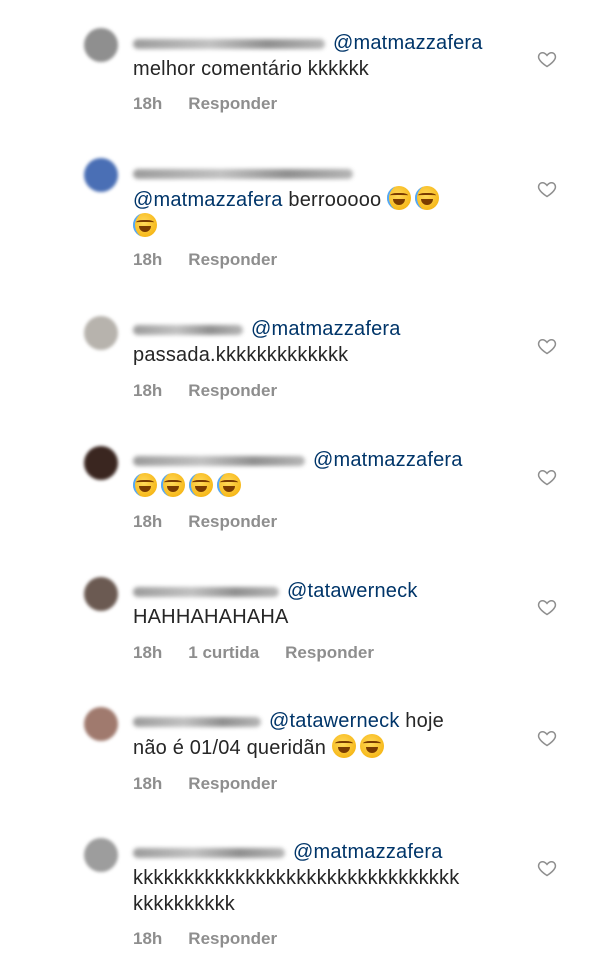 The width and height of the screenshot is (591, 962). Describe the element at coordinates (184, 904) in the screenshot. I see `comment-text-continued: kkkkkkkkkk` at that location.